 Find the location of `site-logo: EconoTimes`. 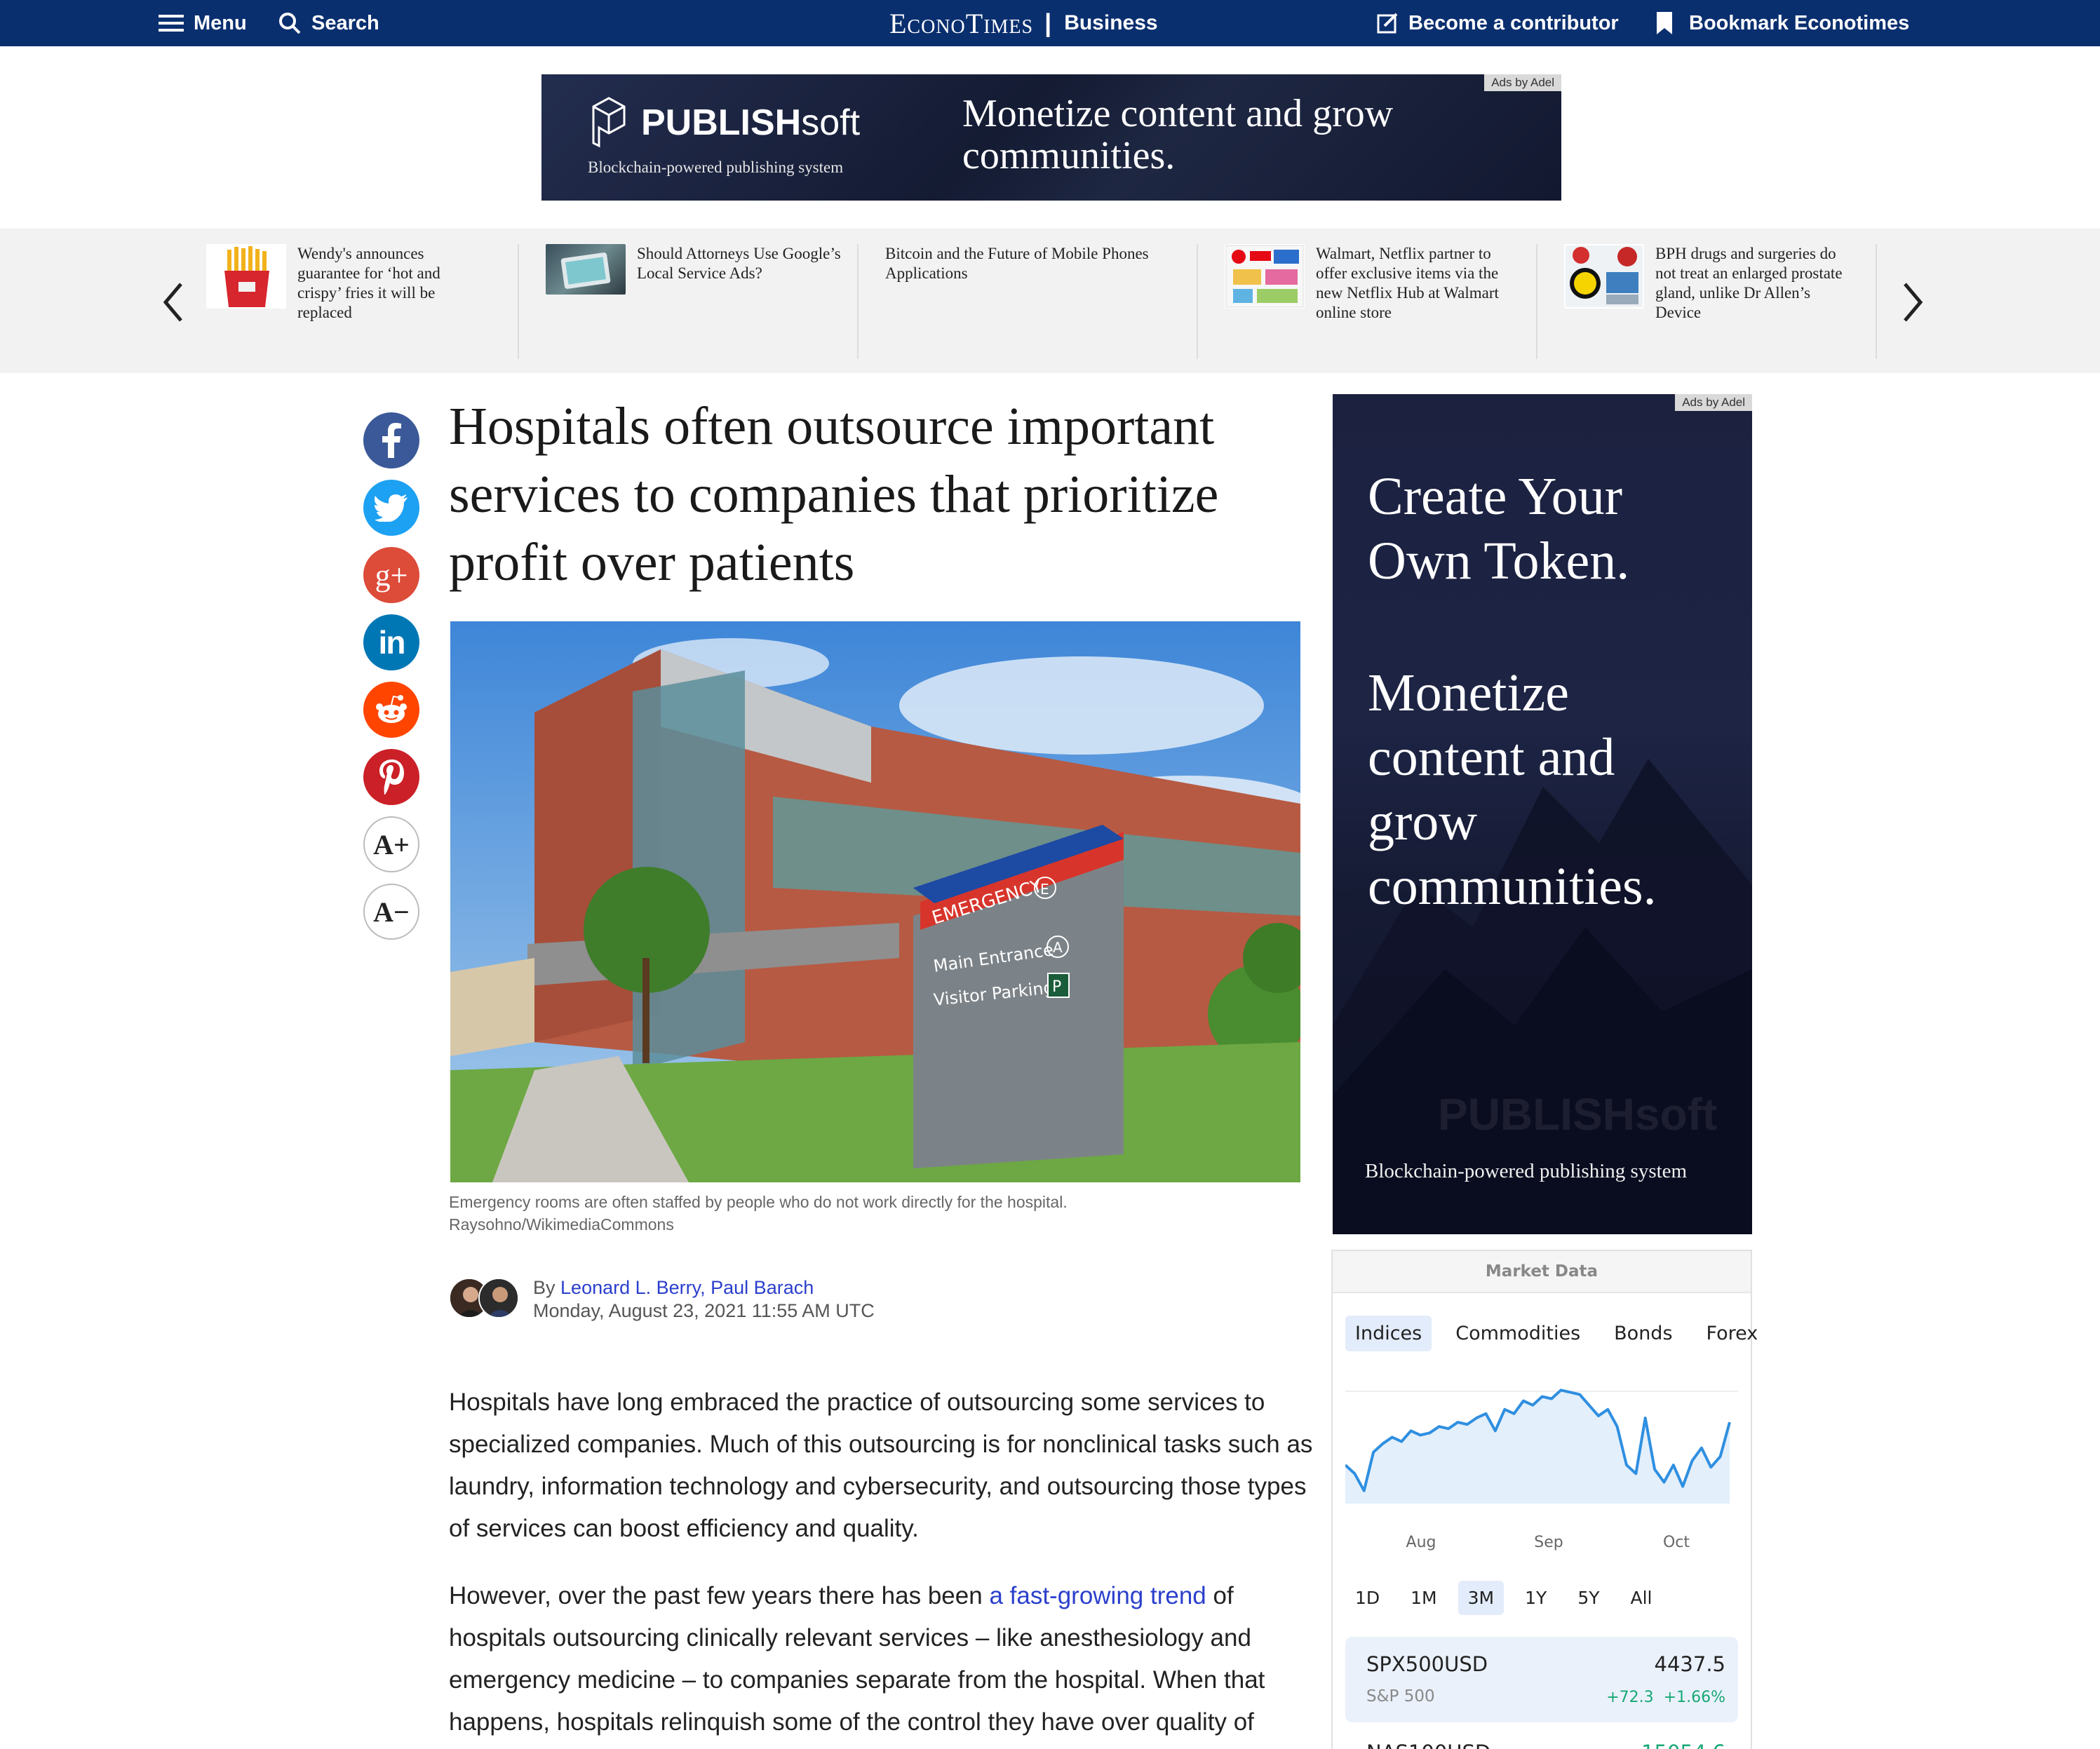

site-logo: EconoTimes is located at coordinates (961, 23).